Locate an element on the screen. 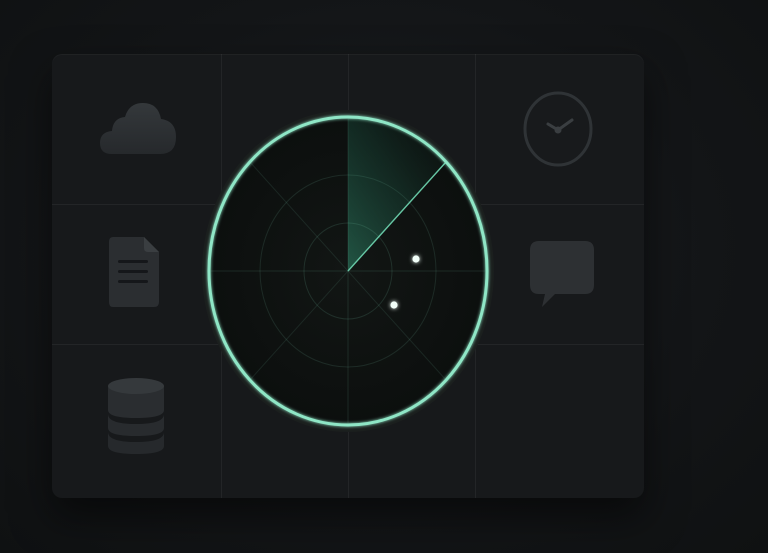 The image size is (768, 553). document-icon is located at coordinates (134, 272).